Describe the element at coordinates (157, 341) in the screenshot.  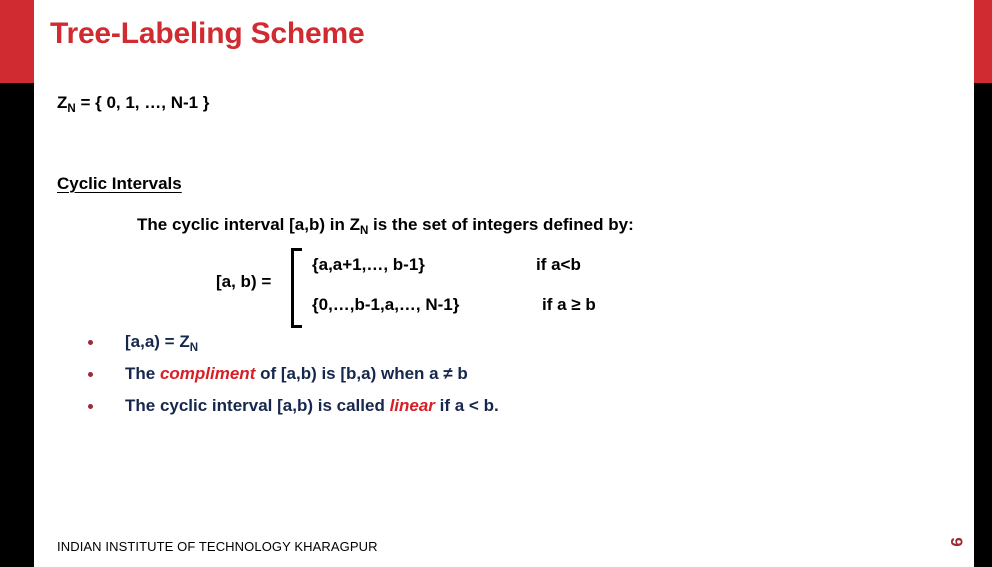
I see `bullet-text-segment: [a,a) = Z` at that location.